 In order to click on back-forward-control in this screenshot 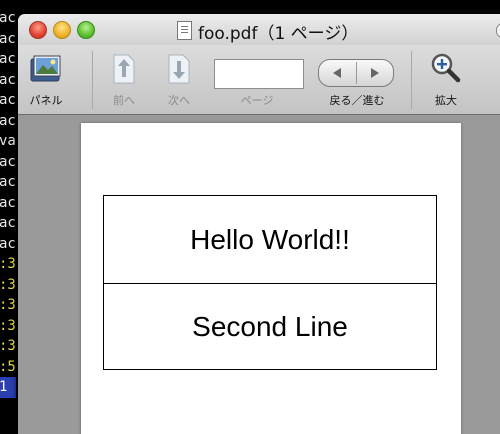, I will do `click(356, 73)`.